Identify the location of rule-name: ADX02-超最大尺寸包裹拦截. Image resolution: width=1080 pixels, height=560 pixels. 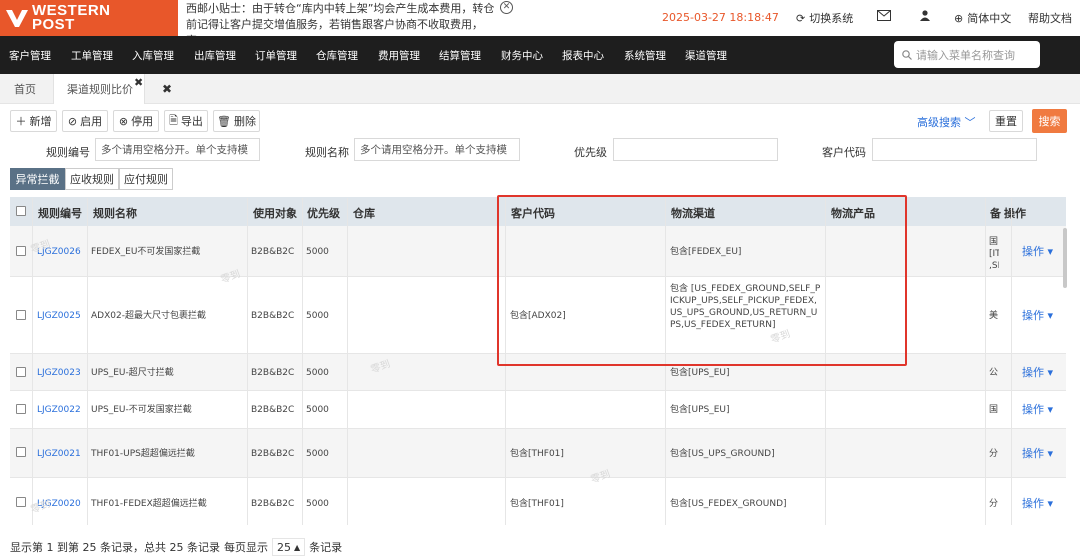
(148, 316).